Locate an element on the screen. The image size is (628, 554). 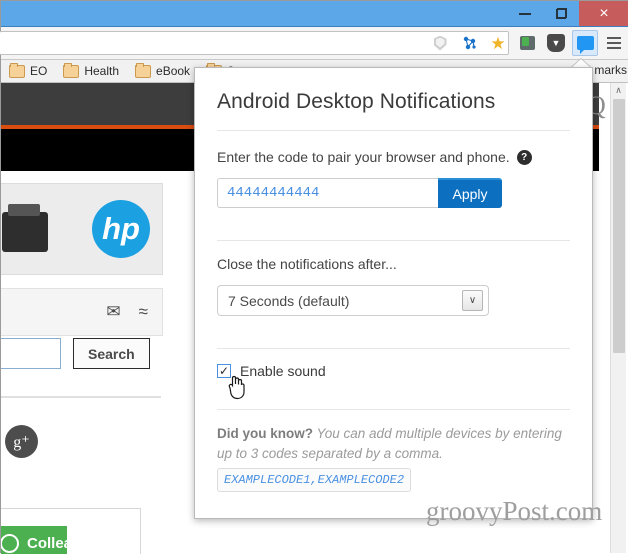
pair-code-row: Apply is located at coordinates (359, 193).